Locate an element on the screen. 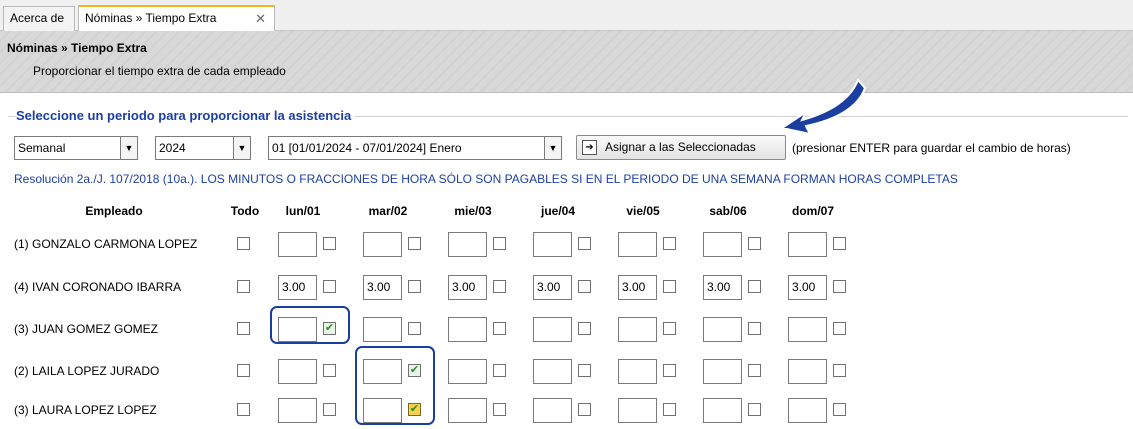 The width and height of the screenshot is (1133, 429). pointer-arrow-icon is located at coordinates (823, 107).